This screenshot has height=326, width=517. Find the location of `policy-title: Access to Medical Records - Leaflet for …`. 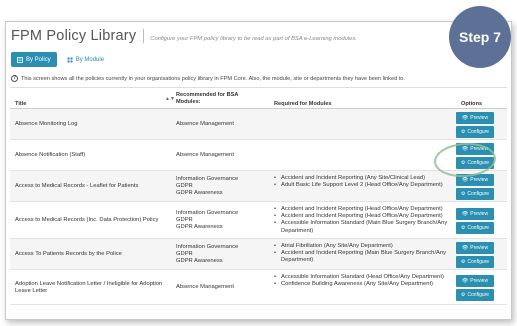

policy-title: Access to Medical Records - Leaflet for … is located at coordinates (77, 186).